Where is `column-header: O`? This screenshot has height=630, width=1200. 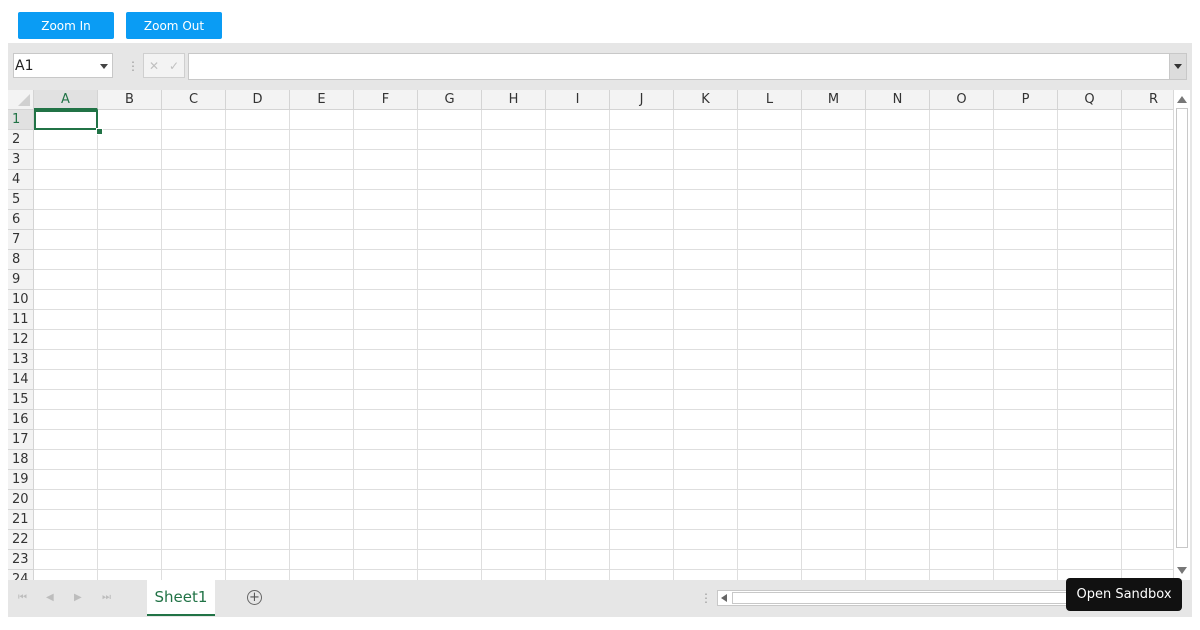 column-header: O is located at coordinates (962, 100).